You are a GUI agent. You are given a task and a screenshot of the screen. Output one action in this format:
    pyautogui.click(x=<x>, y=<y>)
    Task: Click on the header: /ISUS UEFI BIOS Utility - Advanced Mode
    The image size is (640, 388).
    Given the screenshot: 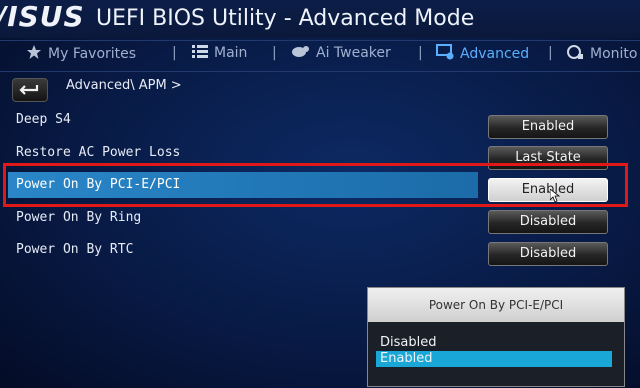 What is the action you would take?
    pyautogui.click(x=320, y=19)
    